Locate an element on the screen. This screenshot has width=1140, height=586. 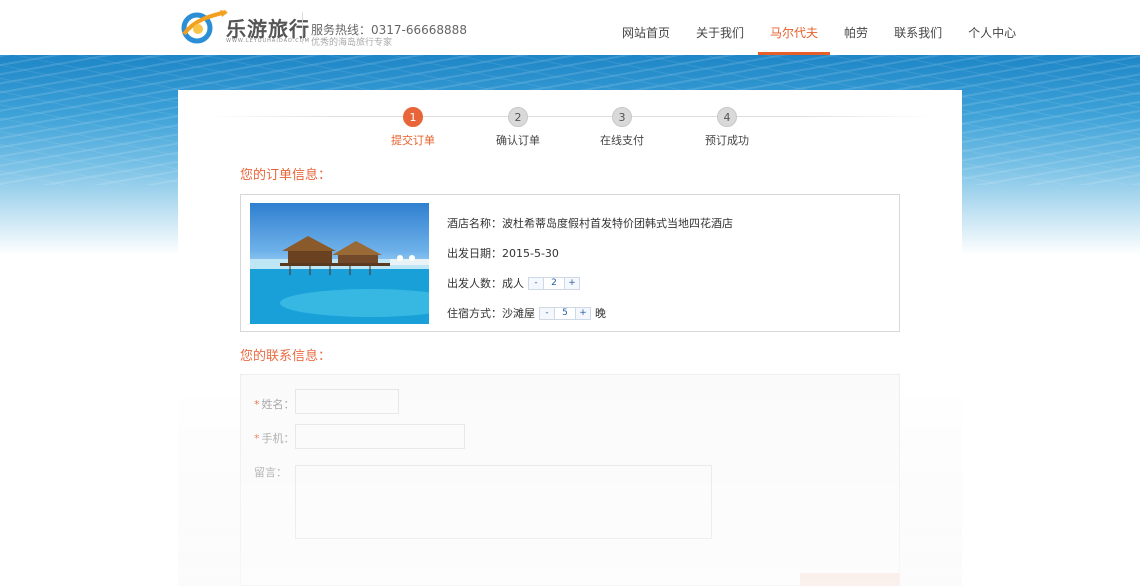
departure-date-row: 出发日期： 2015-5-30 is located at coordinates (503, 253).